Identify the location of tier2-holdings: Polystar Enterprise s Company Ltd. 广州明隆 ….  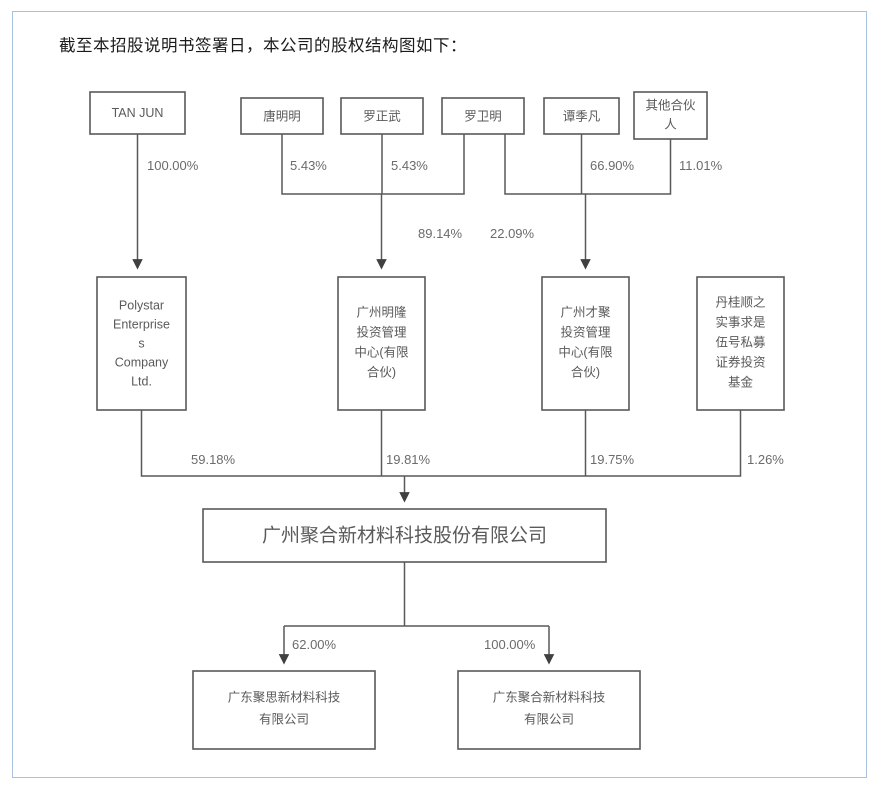
(440, 343).